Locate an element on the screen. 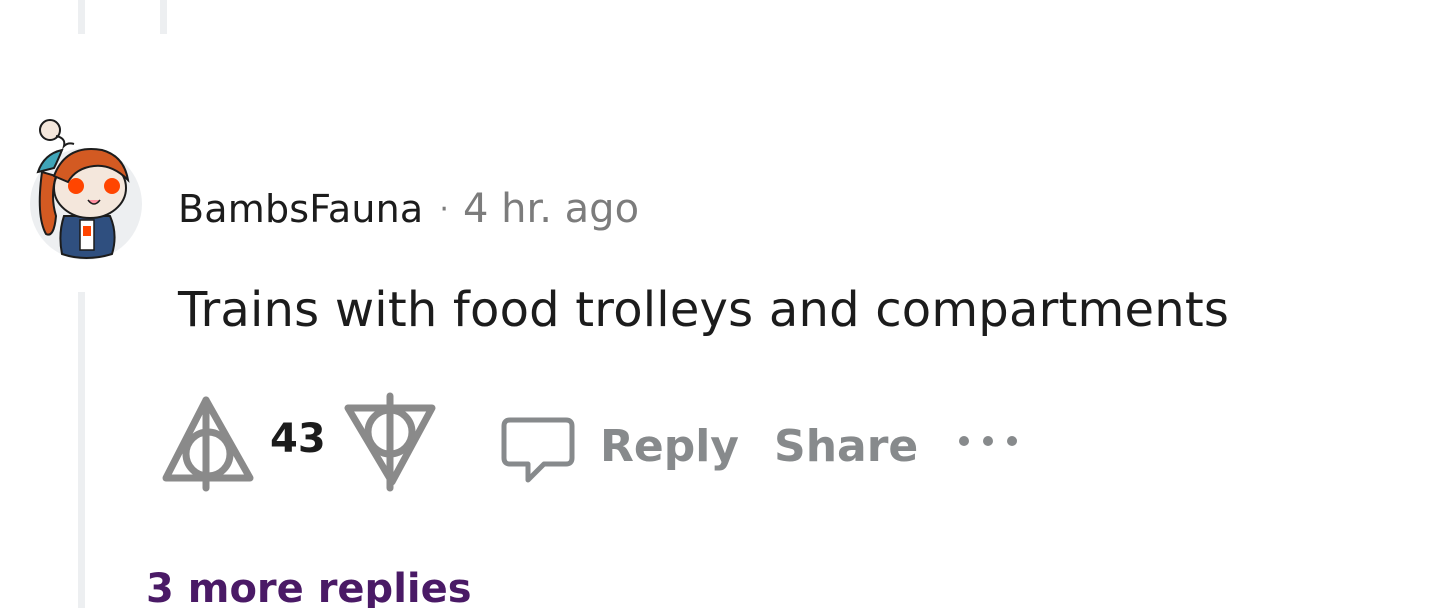 The width and height of the screenshot is (1440, 608). reply-button: Reply is located at coordinates (618, 446).